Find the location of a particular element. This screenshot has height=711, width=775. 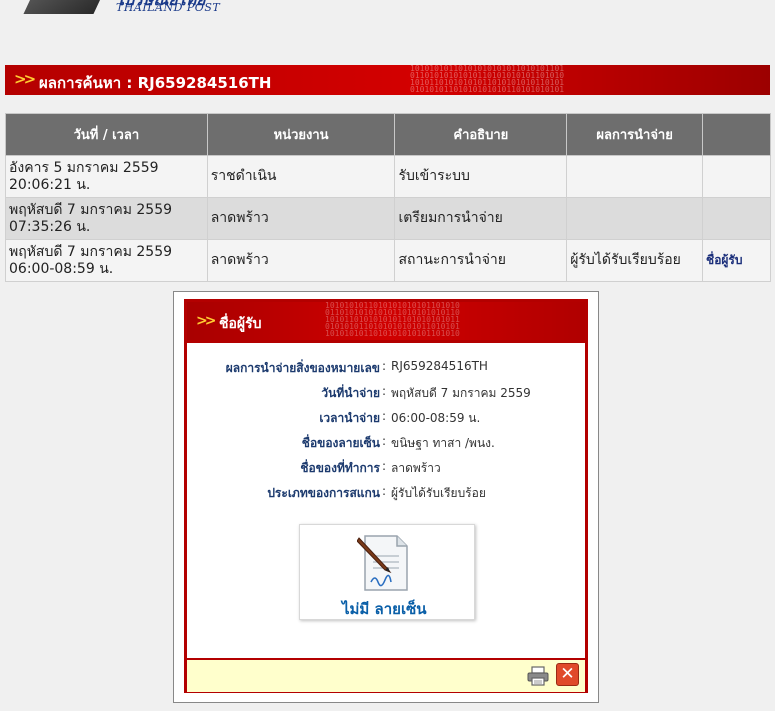

detail-row-delivery-time: เวลานำจ่าย : 06:00-08:59 น. is located at coordinates (386, 421).